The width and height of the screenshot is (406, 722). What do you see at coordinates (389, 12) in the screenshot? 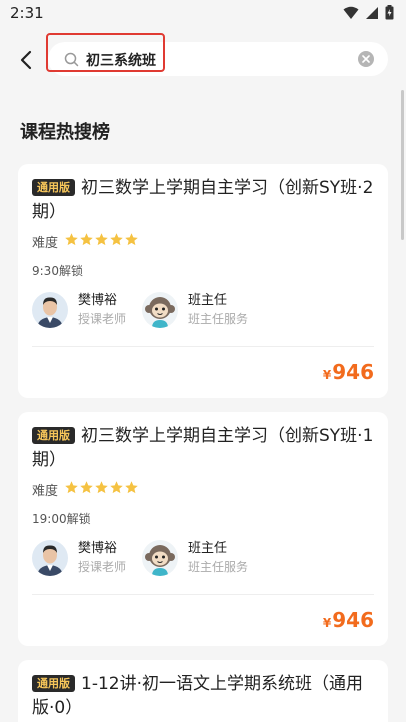
I see `battery-icon` at bounding box center [389, 12].